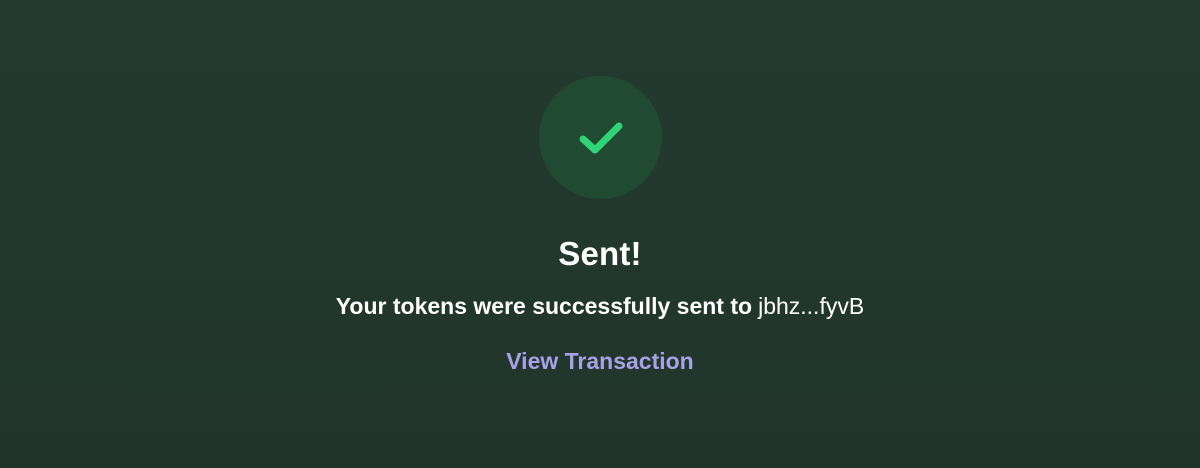 The width and height of the screenshot is (1200, 468). I want to click on success-badge, so click(600, 137).